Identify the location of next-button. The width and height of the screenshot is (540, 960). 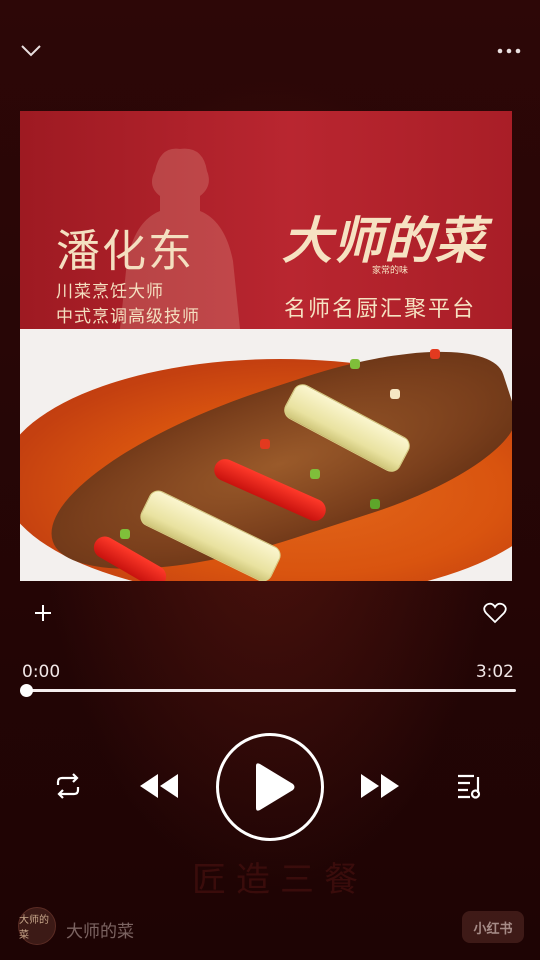
(380, 786).